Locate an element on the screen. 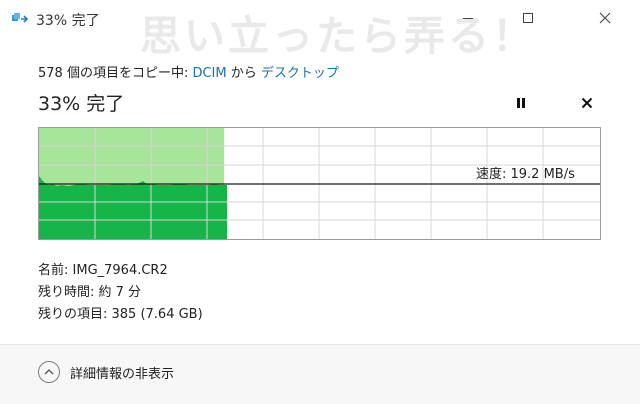 Image resolution: width=640 pixels, height=404 pixels. pause-icon is located at coordinates (521, 103).